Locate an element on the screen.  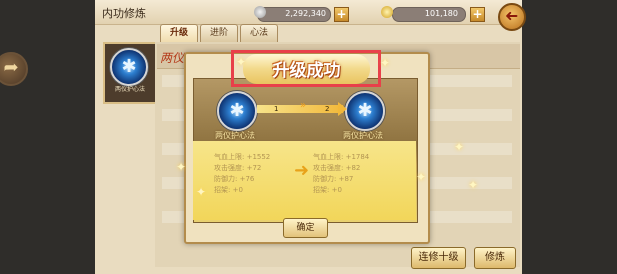
page-title: 内功修炼 is located at coordinates (124, 13).